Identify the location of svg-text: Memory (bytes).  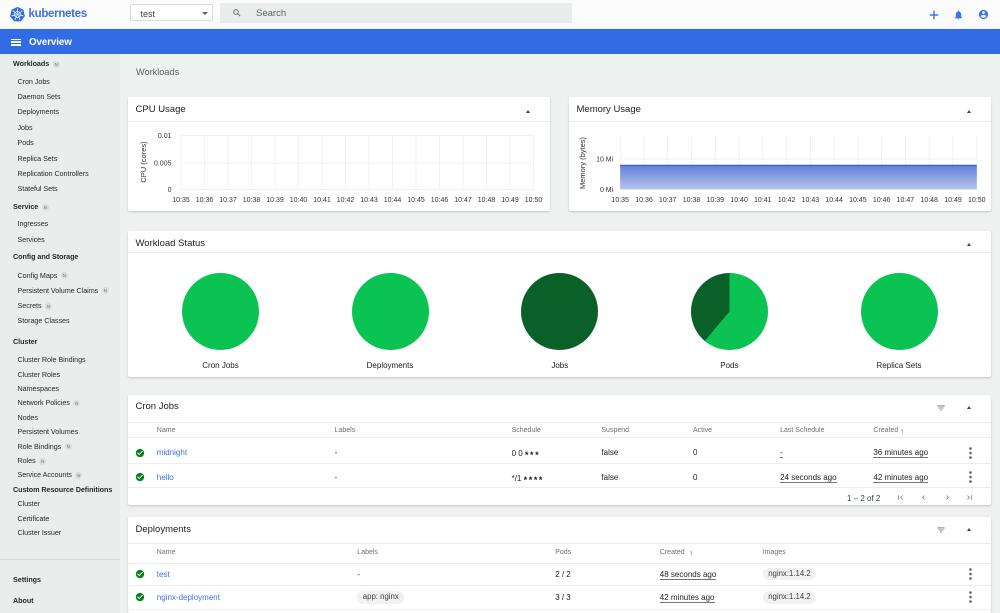
(582, 162).